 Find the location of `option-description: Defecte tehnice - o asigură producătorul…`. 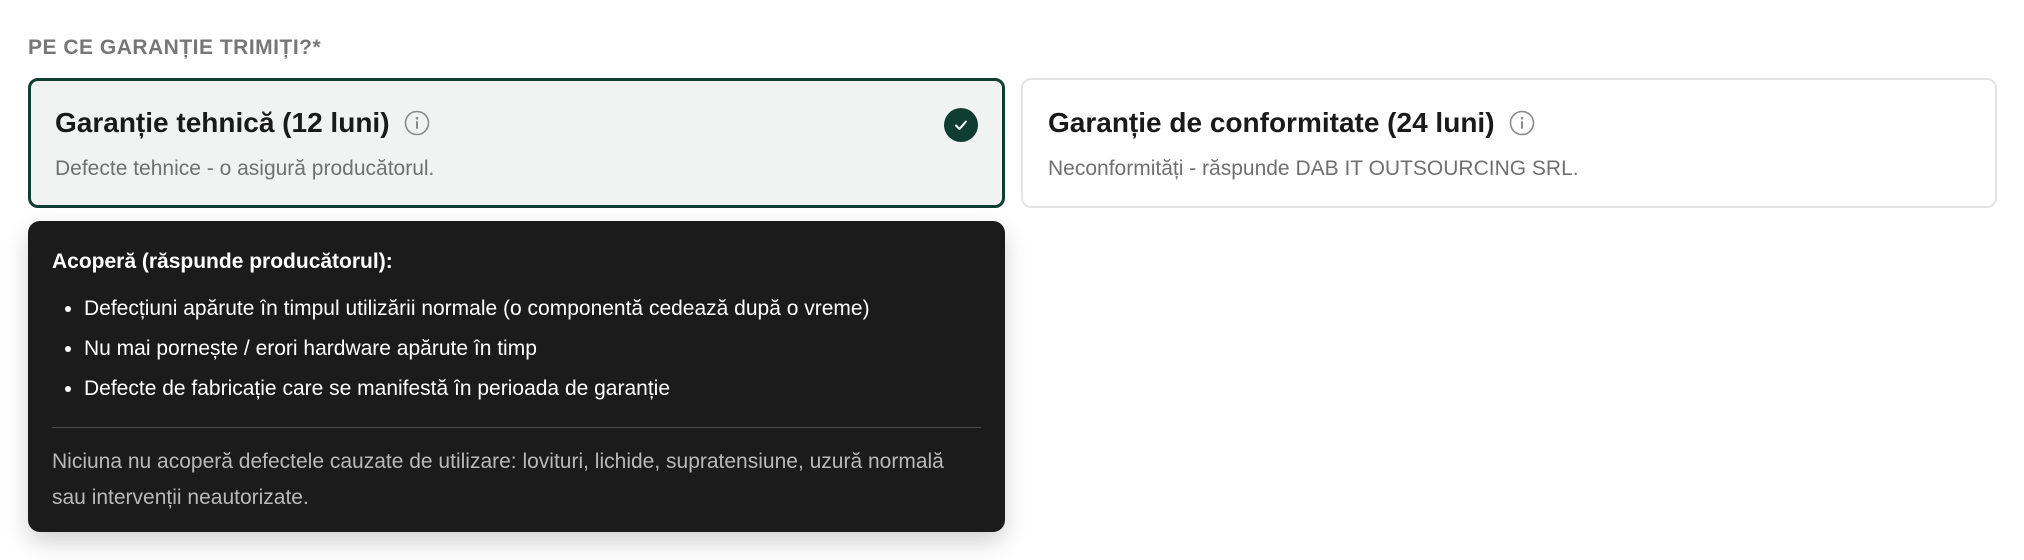

option-description: Defecte tehnice - o asigură producătorul… is located at coordinates (245, 168).